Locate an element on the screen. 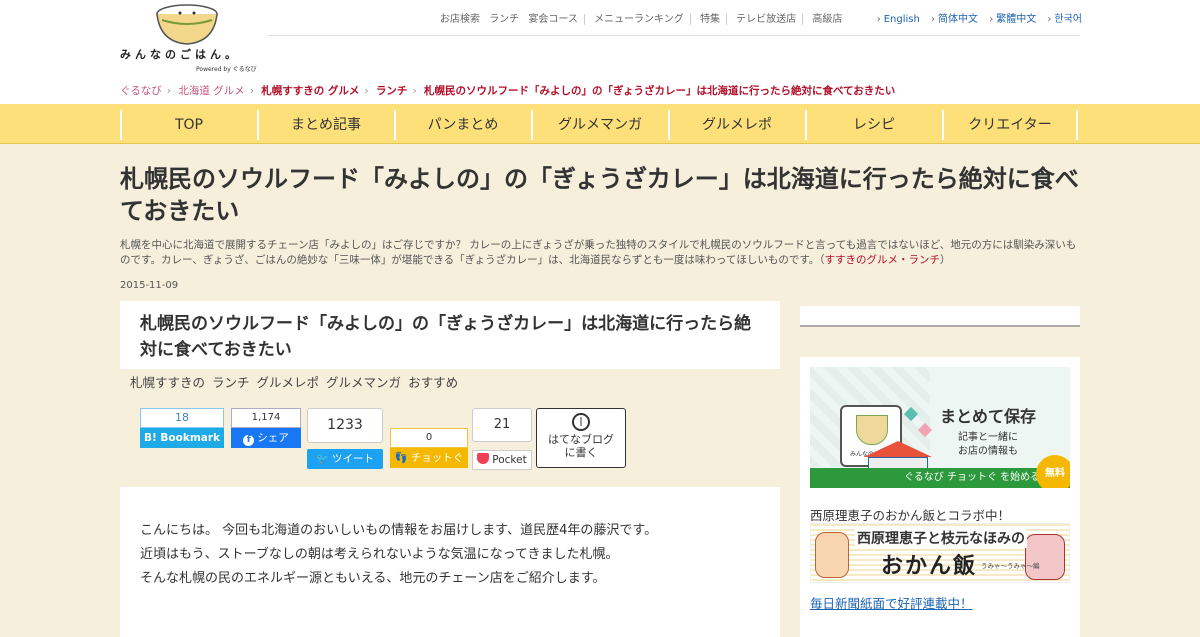 The height and width of the screenshot is (637, 1200). article-paragraph: そんな札幌の民のエネルギー源ともいえる、地元のチェーン店をご紹介します。 is located at coordinates (373, 578).